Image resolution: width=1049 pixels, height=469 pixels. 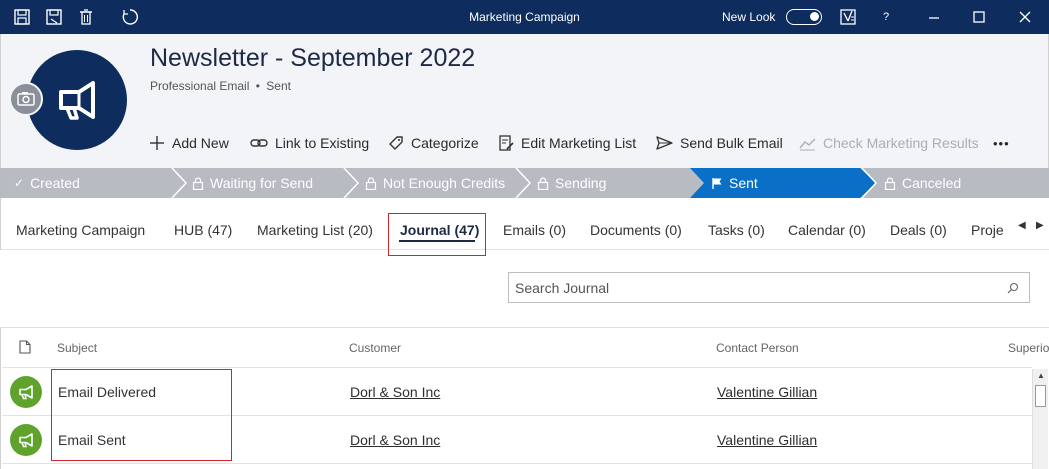 I want to click on minimize-icon, so click(x=934, y=17).